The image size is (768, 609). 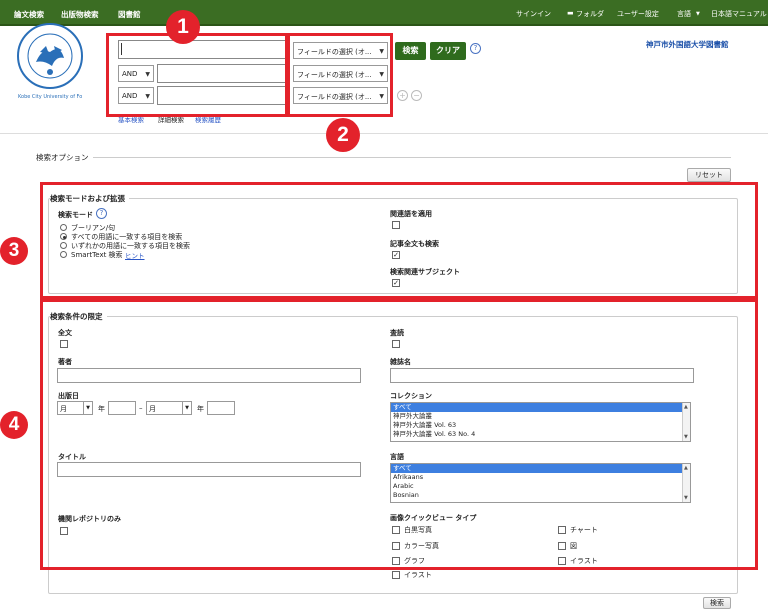 What do you see at coordinates (739, 14) in the screenshot?
I see `nav-manual: 日本語マニュアル` at bounding box center [739, 14].